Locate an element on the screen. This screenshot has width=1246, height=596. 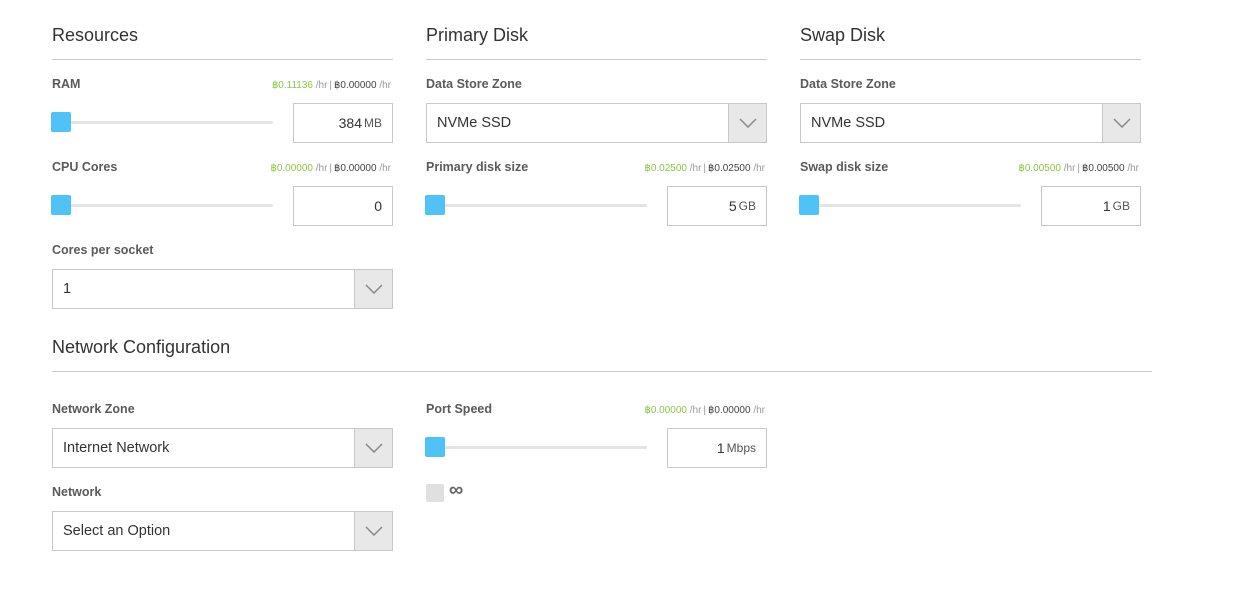
network-zone-value: Internet Network is located at coordinates (116, 448).